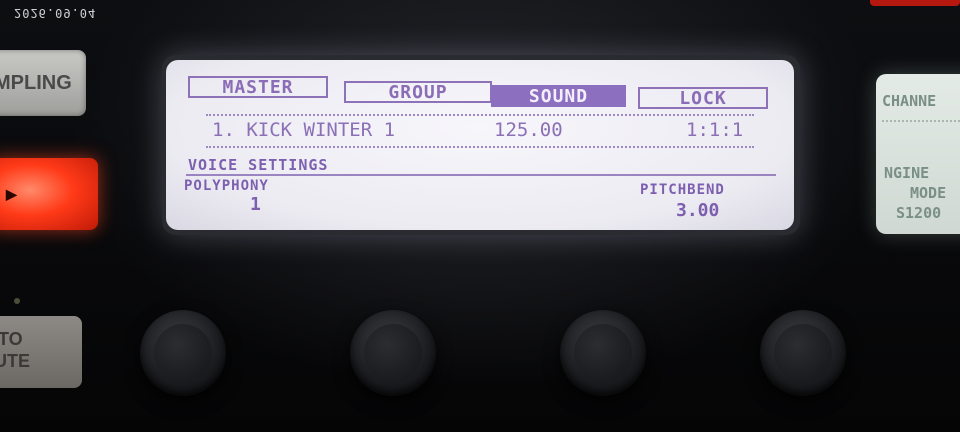 The height and width of the screenshot is (432, 960). What do you see at coordinates (915, 3) in the screenshot?
I see `red-indicator-strip` at bounding box center [915, 3].